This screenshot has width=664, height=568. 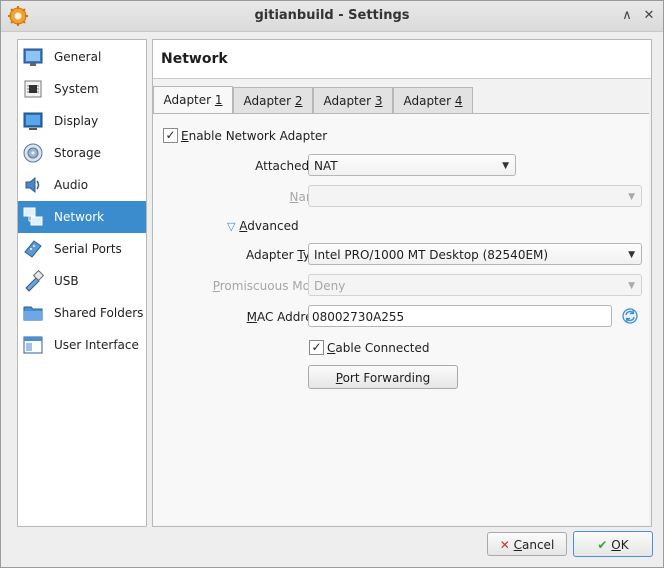 What do you see at coordinates (475, 196) in the screenshot?
I see `name-select: ▼` at bounding box center [475, 196].